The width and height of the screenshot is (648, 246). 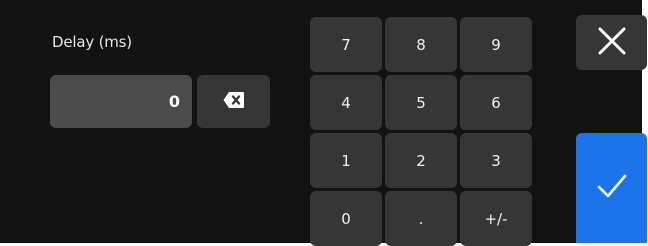 I want to click on key-label: 2, so click(x=421, y=160).